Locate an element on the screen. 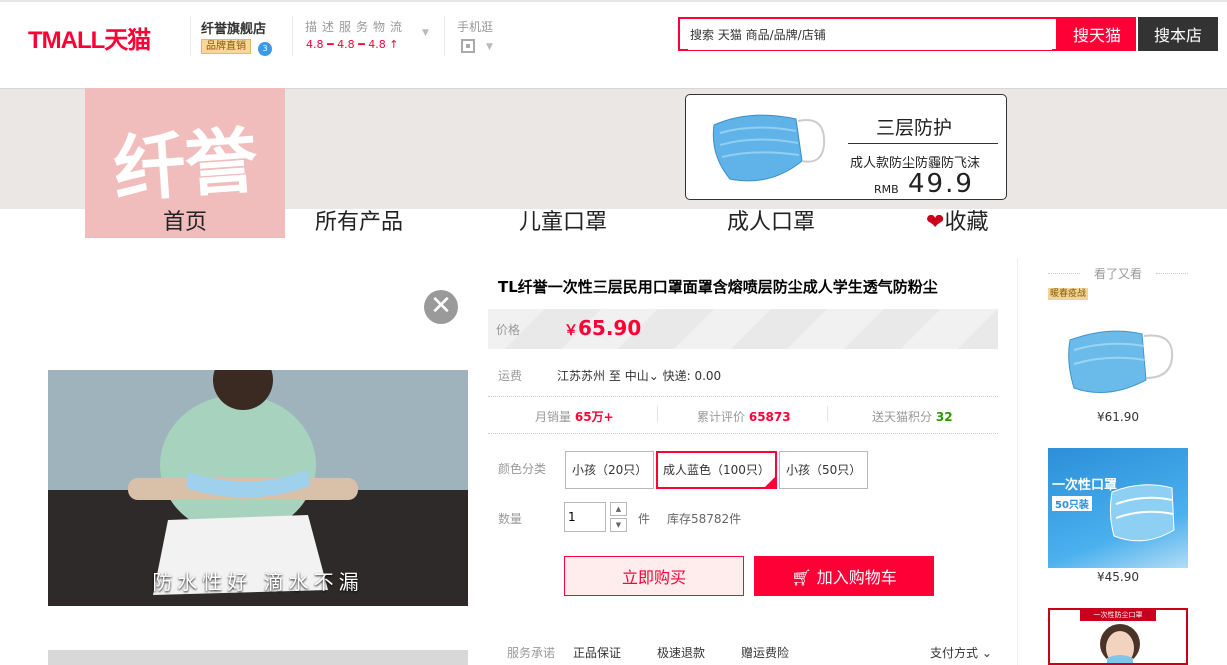  currency-symbol: ￥ is located at coordinates (571, 331).